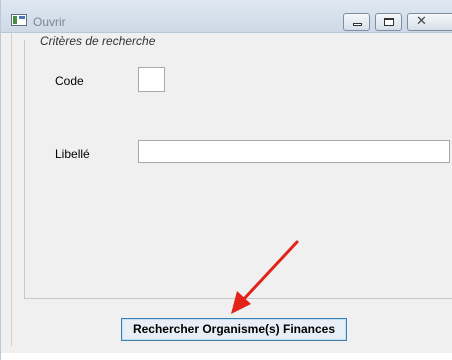 The width and height of the screenshot is (452, 360). Describe the element at coordinates (72, 154) in the screenshot. I see `libelle-label: Libellé` at that location.